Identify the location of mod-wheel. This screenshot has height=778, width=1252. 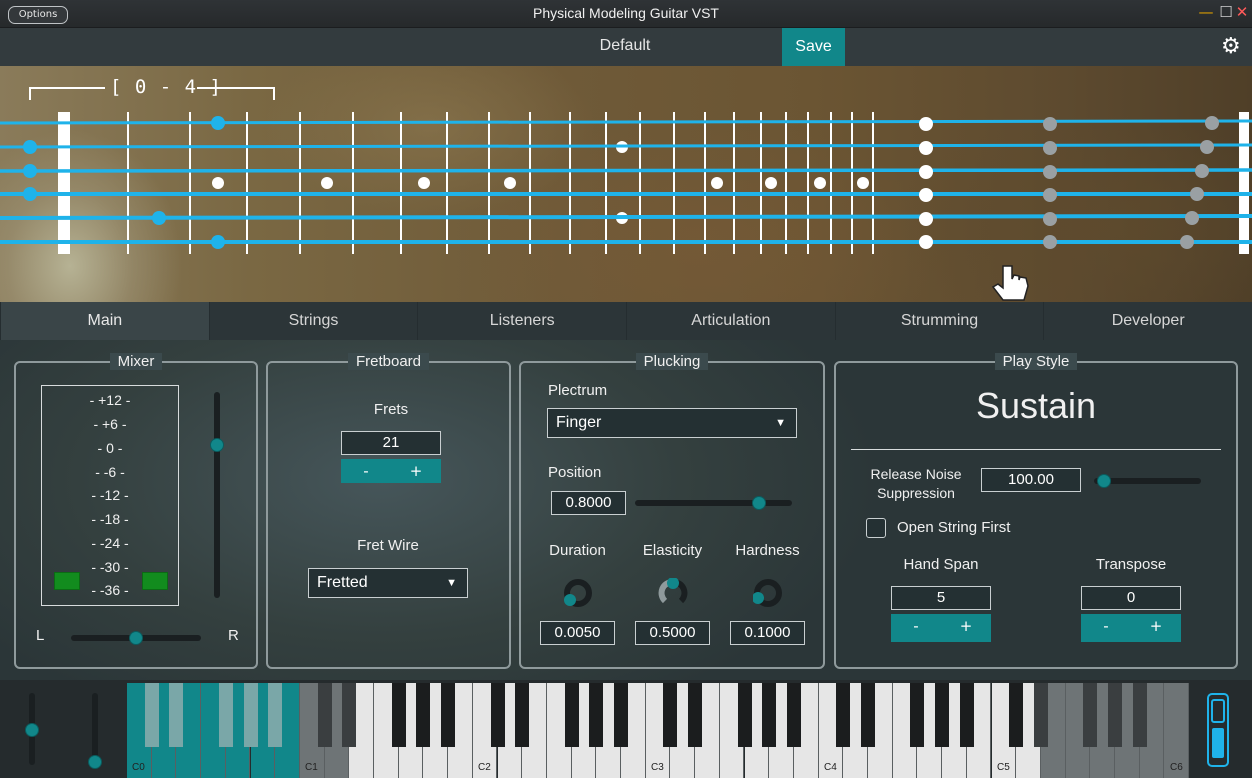
(95, 731).